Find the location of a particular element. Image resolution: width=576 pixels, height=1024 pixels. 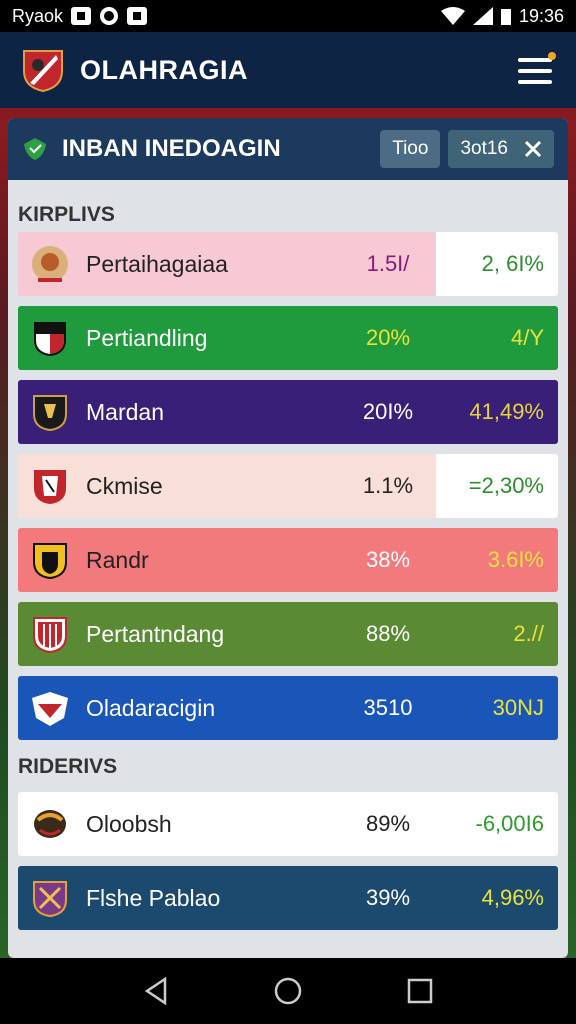

list-item: Flshe Pablao 39% 4,96% is located at coordinates (288, 898).